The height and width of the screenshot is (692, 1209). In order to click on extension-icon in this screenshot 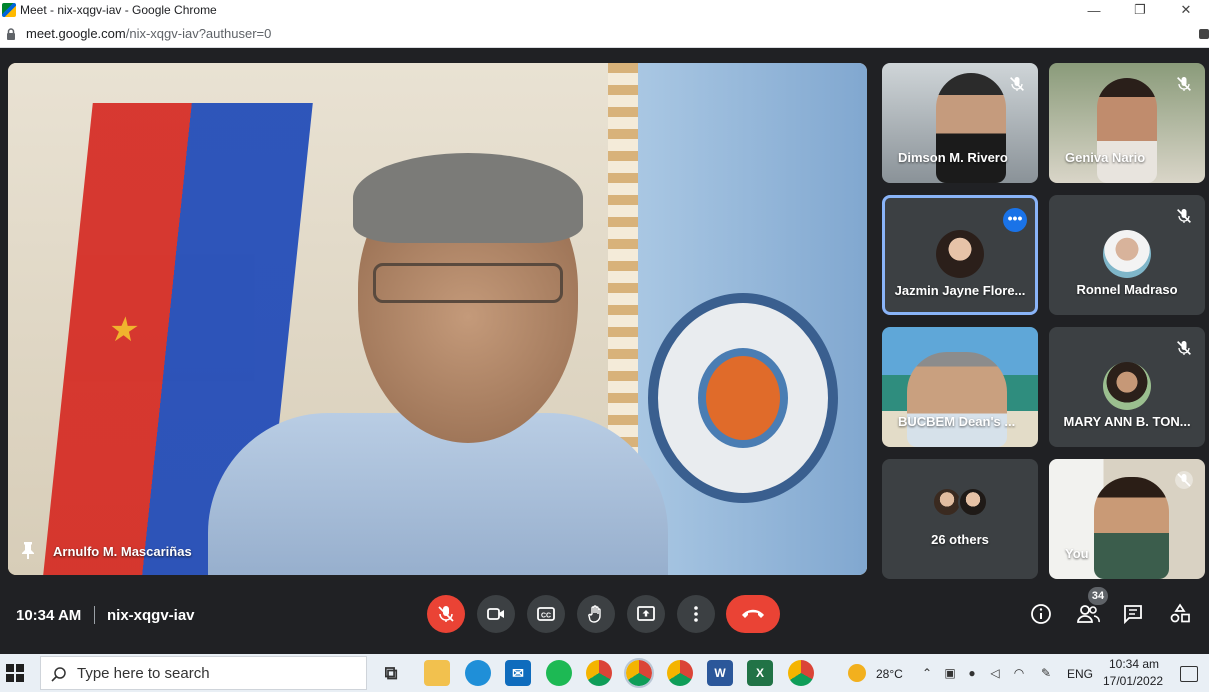, I will do `click(1204, 34)`.